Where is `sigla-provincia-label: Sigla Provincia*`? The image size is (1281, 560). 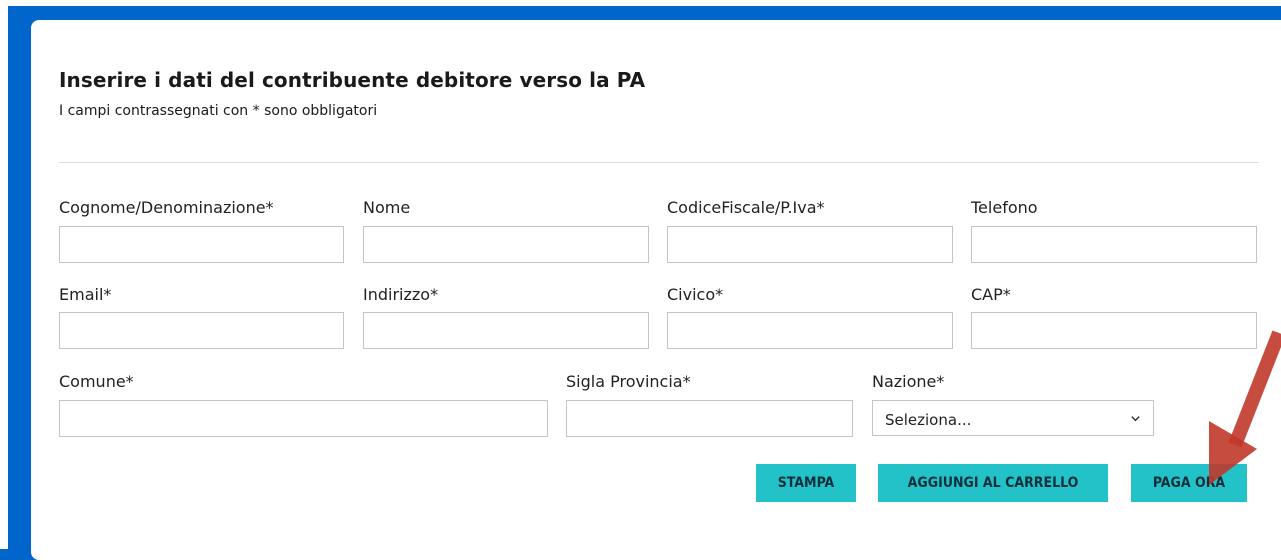
sigla-provincia-label: Sigla Provincia* is located at coordinates (628, 381).